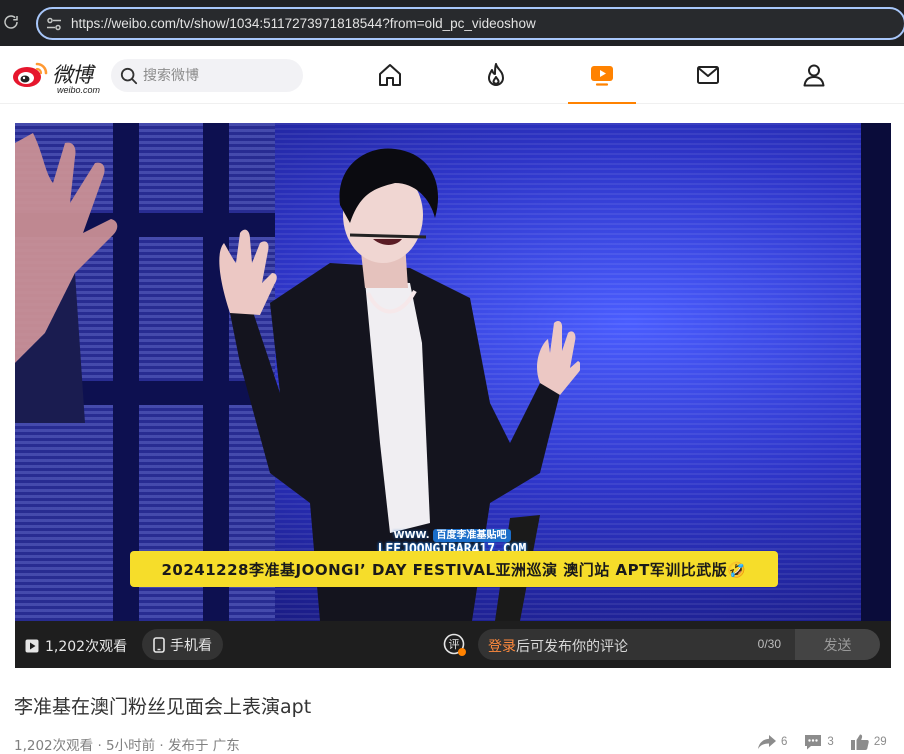 The height and width of the screenshot is (754, 904). What do you see at coordinates (191, 645) in the screenshot?
I see `phone-watch-label: 手机看` at bounding box center [191, 645].